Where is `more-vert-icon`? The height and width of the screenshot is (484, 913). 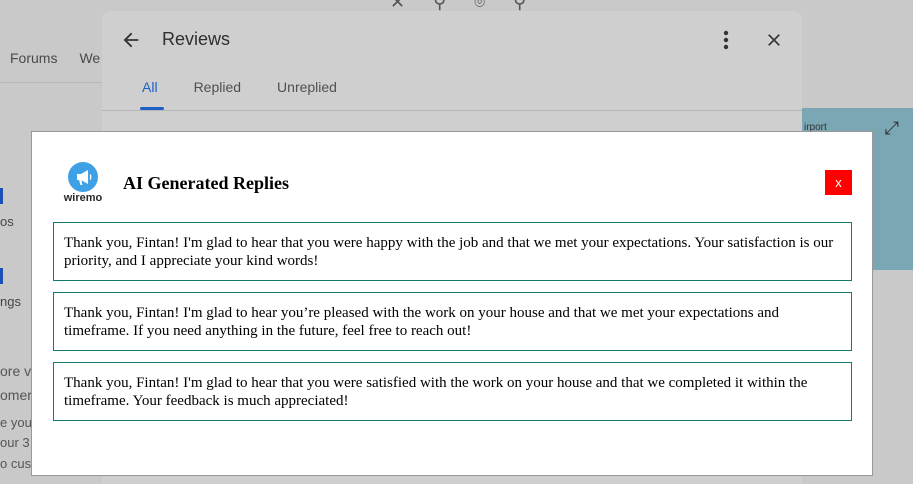 more-vert-icon is located at coordinates (726, 40).